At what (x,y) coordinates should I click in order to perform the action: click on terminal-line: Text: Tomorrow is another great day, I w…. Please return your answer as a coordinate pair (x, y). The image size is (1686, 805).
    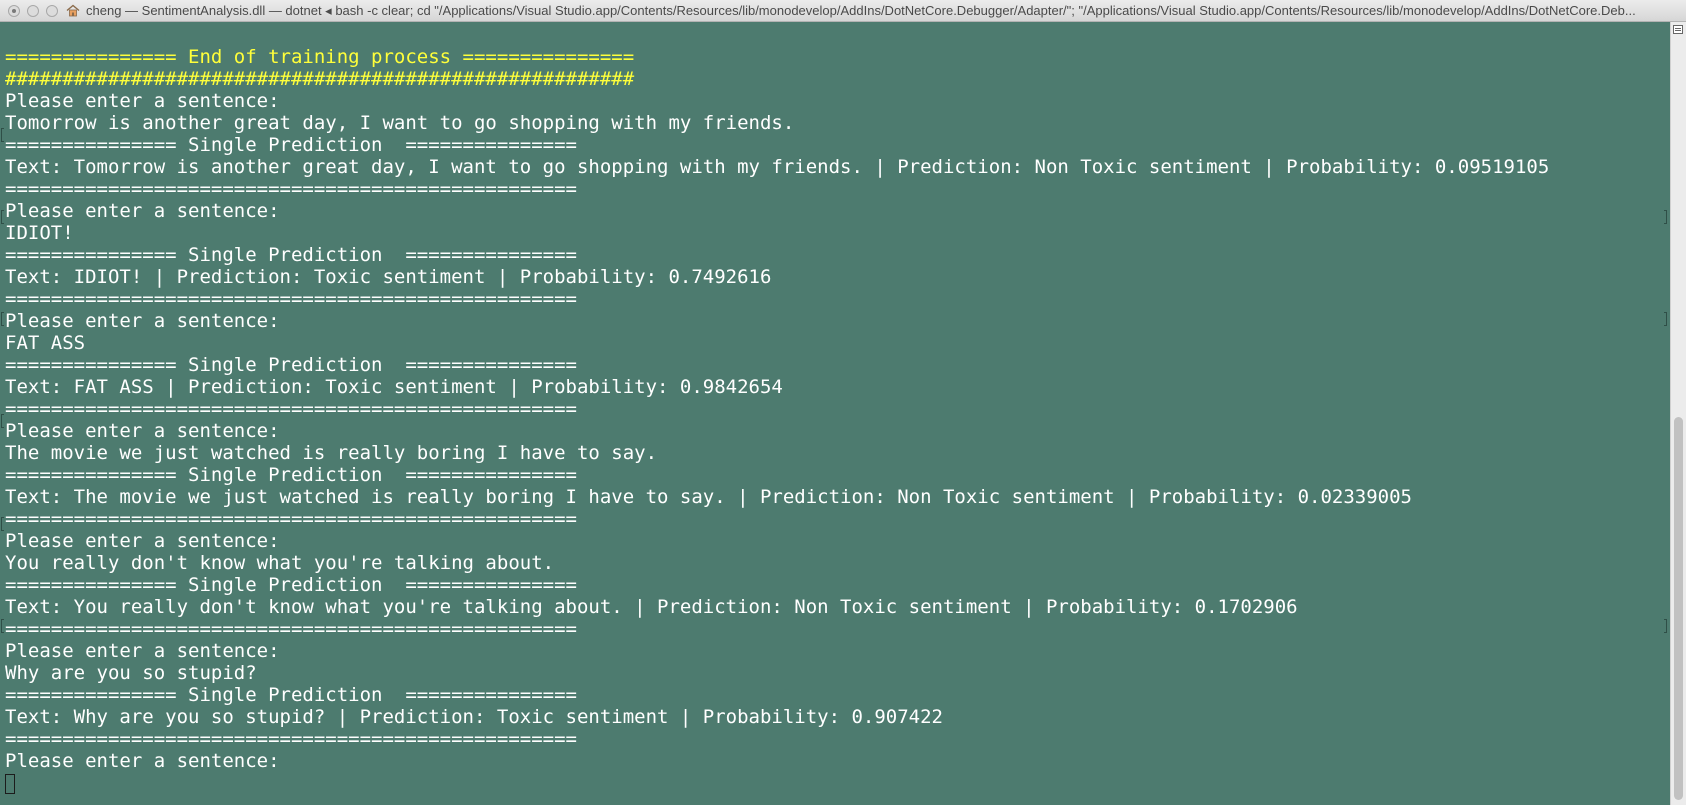
    Looking at the image, I should click on (777, 167).